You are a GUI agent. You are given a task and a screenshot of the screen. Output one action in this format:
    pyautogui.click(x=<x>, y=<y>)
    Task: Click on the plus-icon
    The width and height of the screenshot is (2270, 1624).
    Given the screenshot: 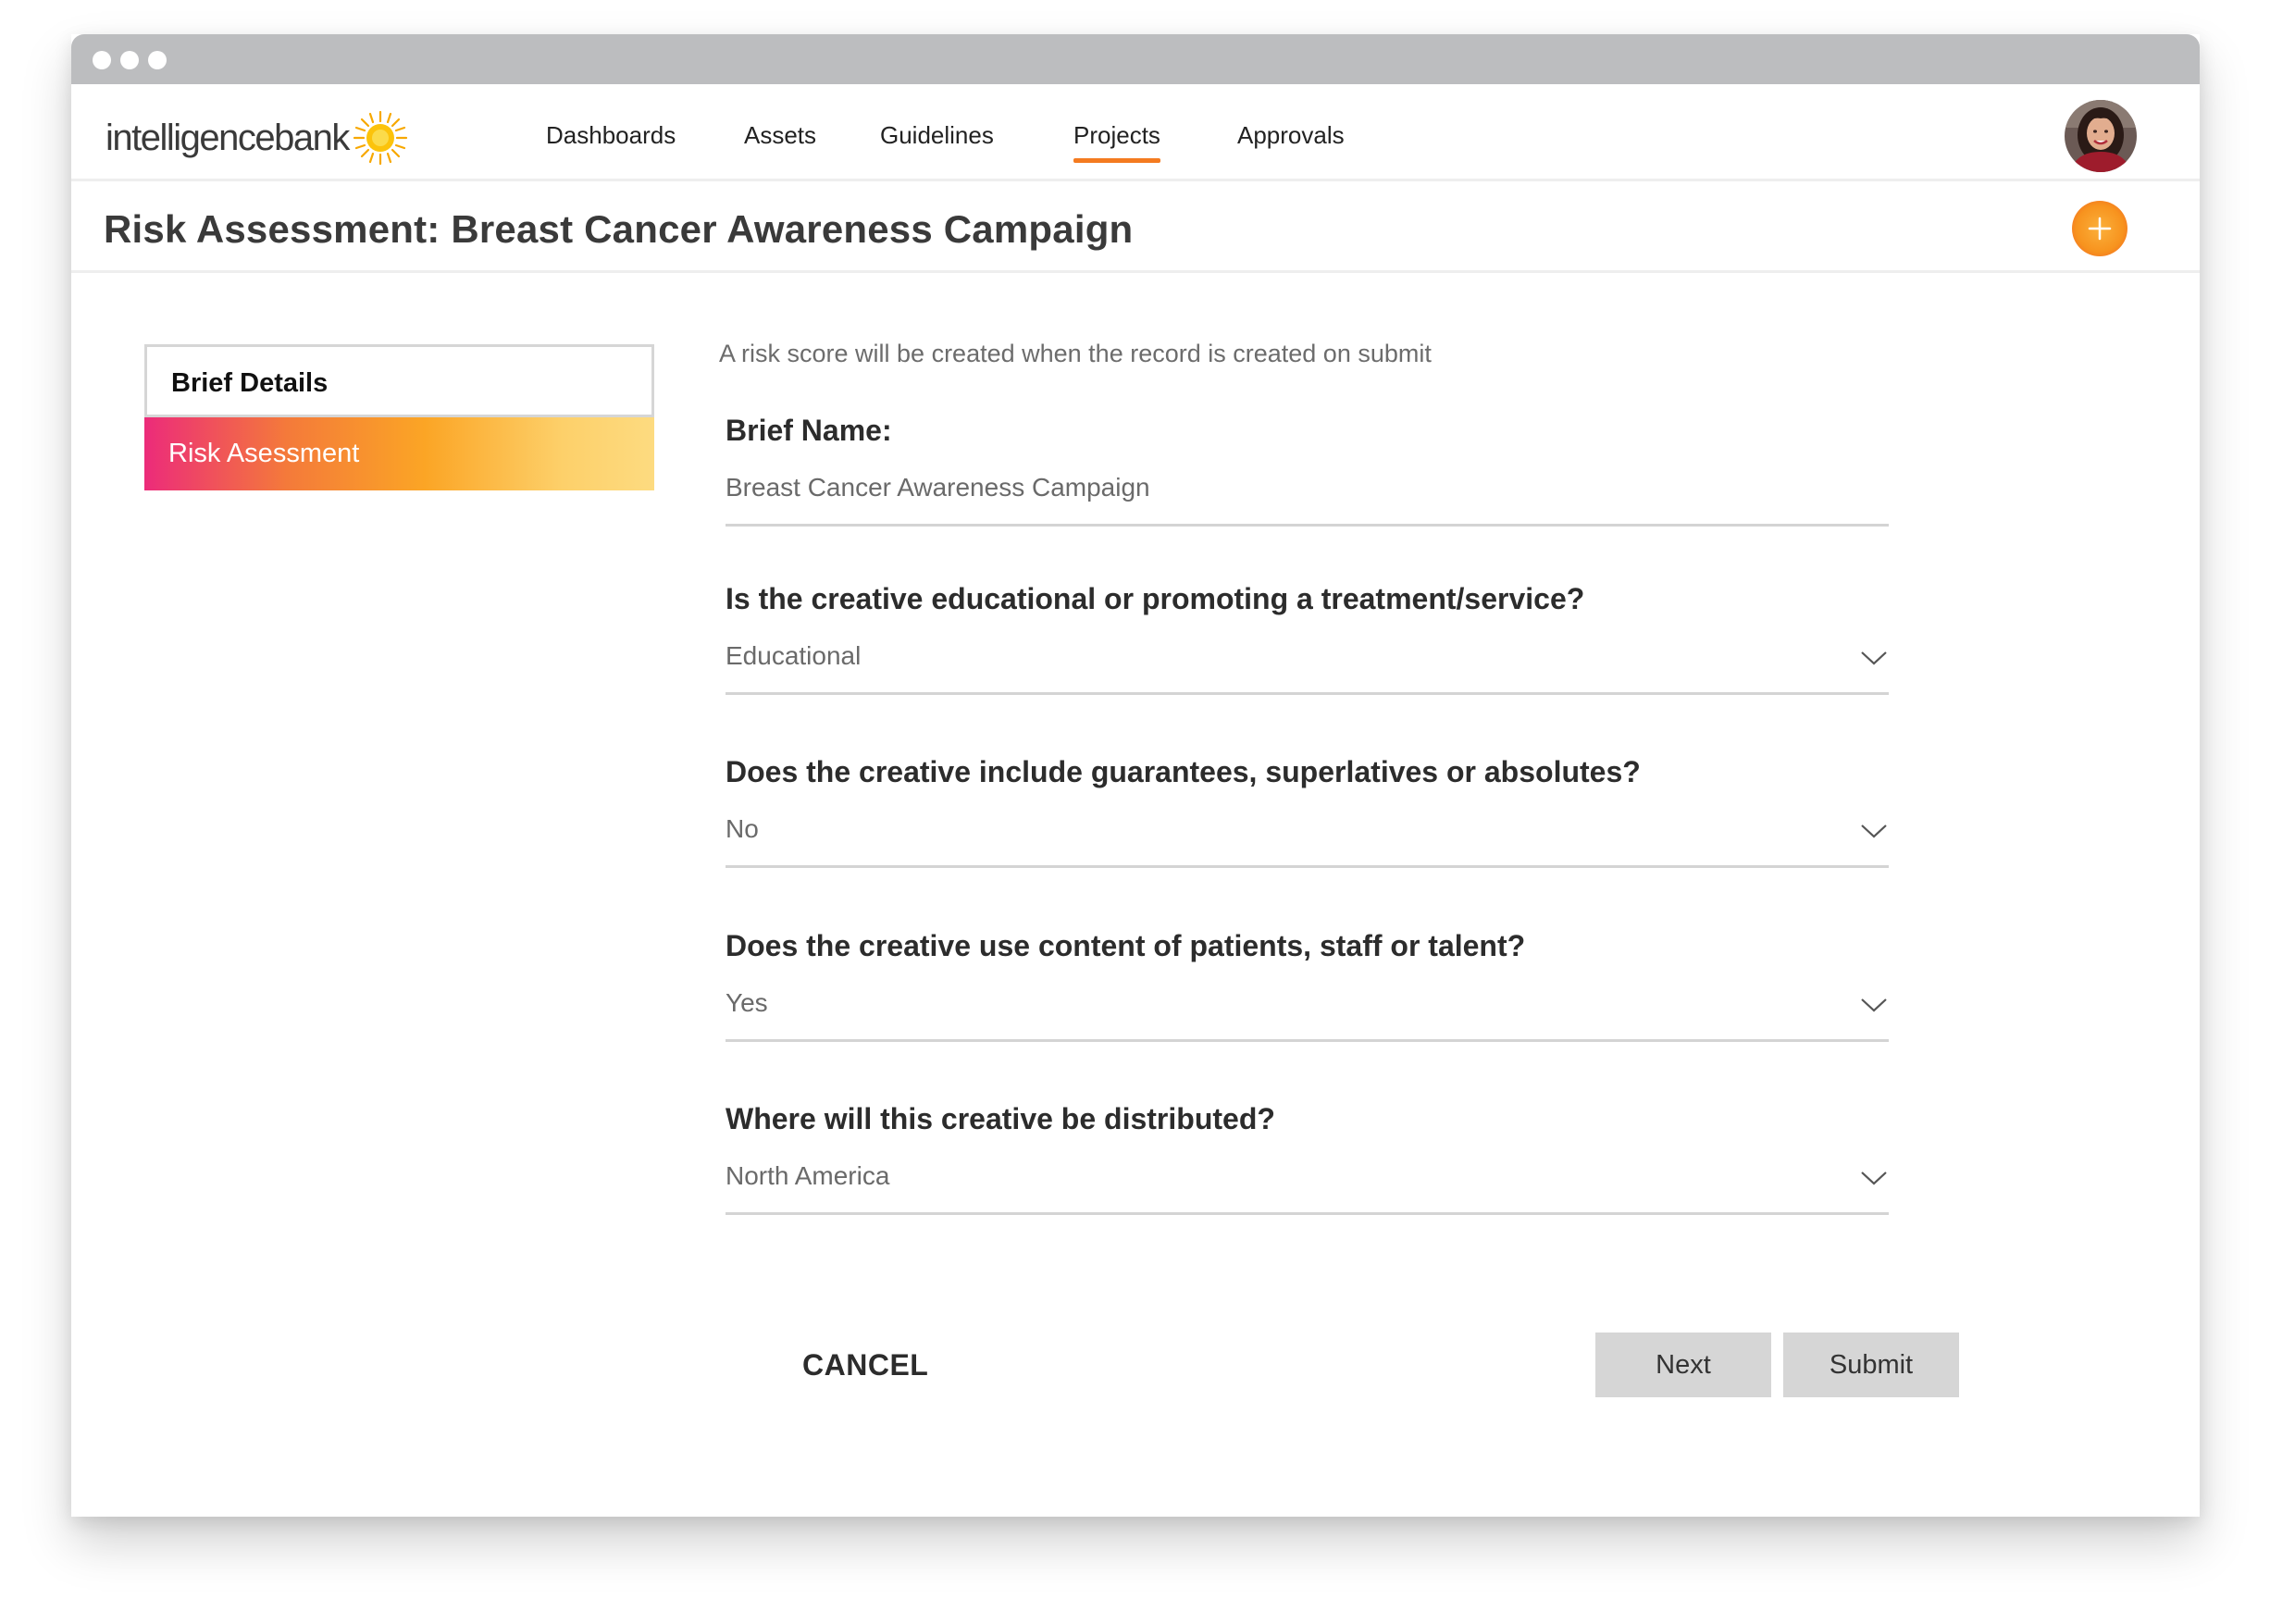 What is the action you would take?
    pyautogui.click(x=2100, y=229)
    